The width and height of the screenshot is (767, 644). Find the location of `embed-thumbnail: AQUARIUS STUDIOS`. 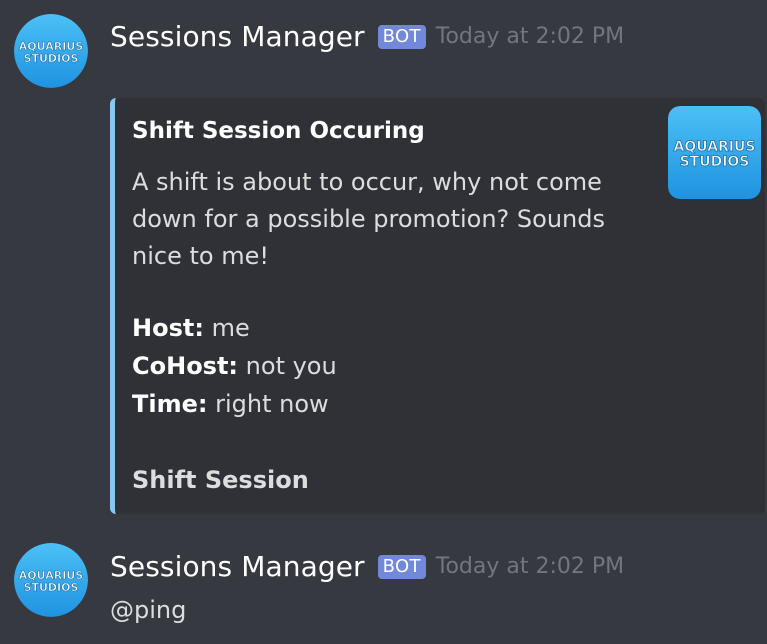

embed-thumbnail: AQUARIUS STUDIOS is located at coordinates (714, 152).